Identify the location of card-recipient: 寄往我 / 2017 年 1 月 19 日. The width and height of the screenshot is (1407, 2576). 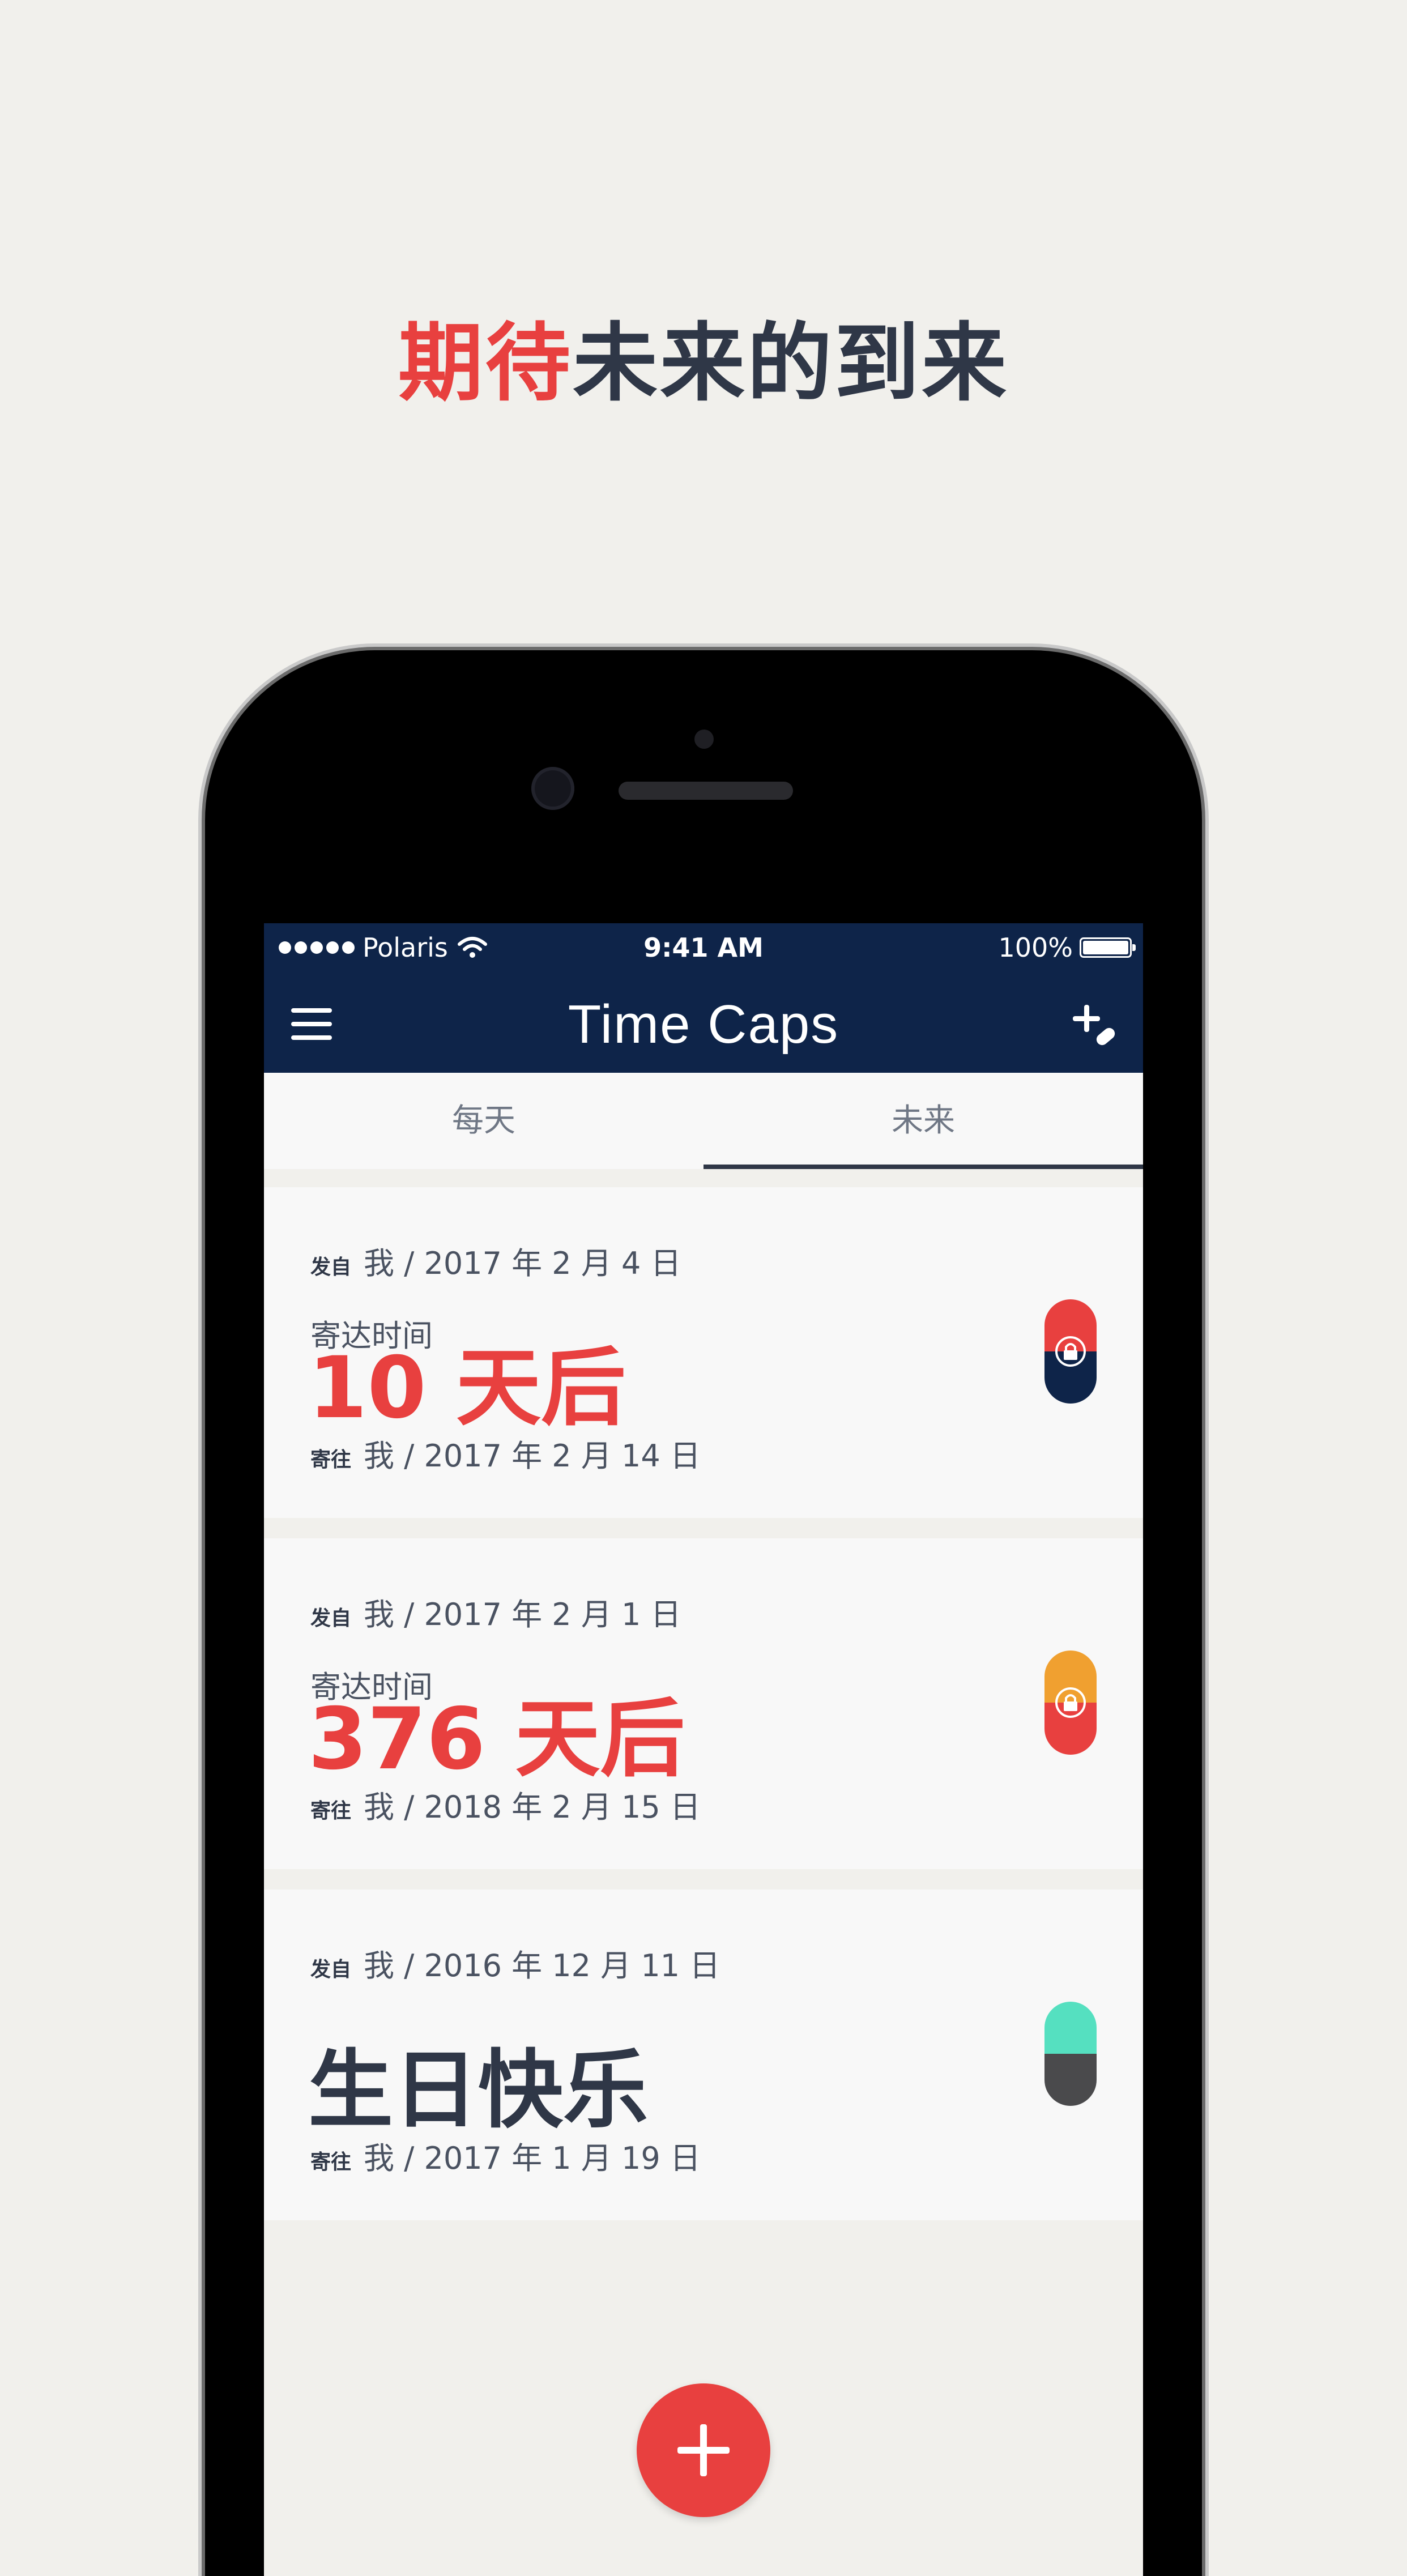
(505, 2155).